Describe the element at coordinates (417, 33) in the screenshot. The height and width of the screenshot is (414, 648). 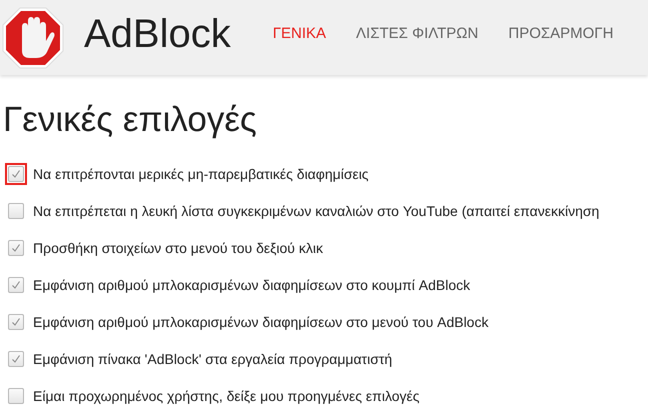
I see `nav-tab: ΛΙΣΤΕΣ ΦΙΛΤΡΩΝ` at that location.